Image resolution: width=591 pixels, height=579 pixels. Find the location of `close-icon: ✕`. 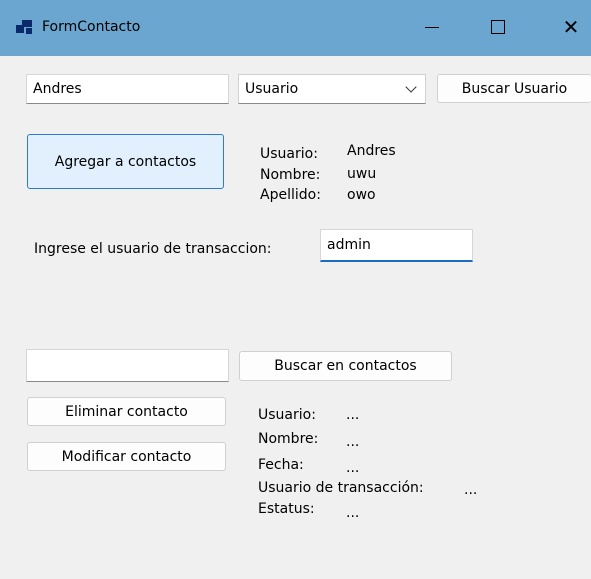

close-icon: ✕ is located at coordinates (571, 27).